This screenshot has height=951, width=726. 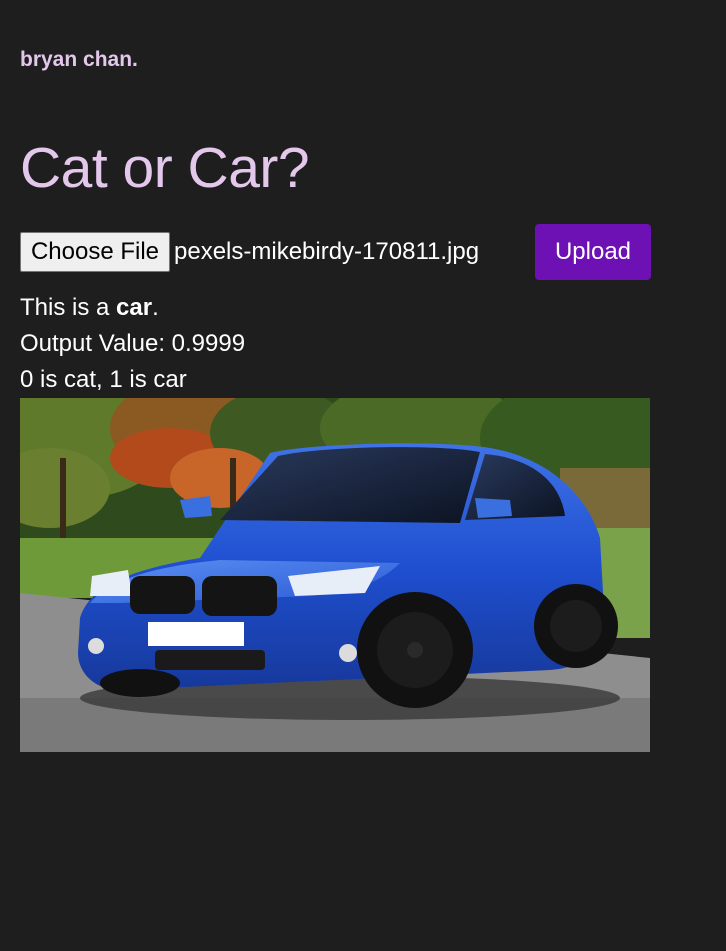 I want to click on output-legend: 0 is cat, 1 is car, so click(x=103, y=379).